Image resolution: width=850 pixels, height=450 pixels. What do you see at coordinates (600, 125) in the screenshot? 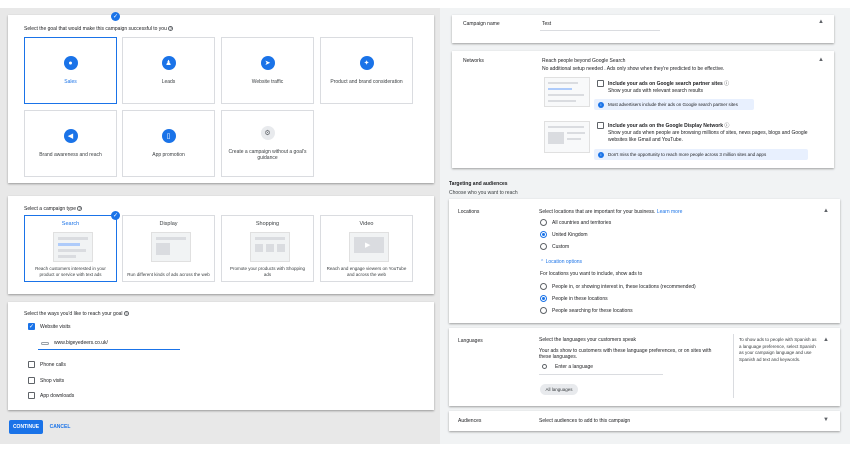
I see `display-network-checkbox` at bounding box center [600, 125].